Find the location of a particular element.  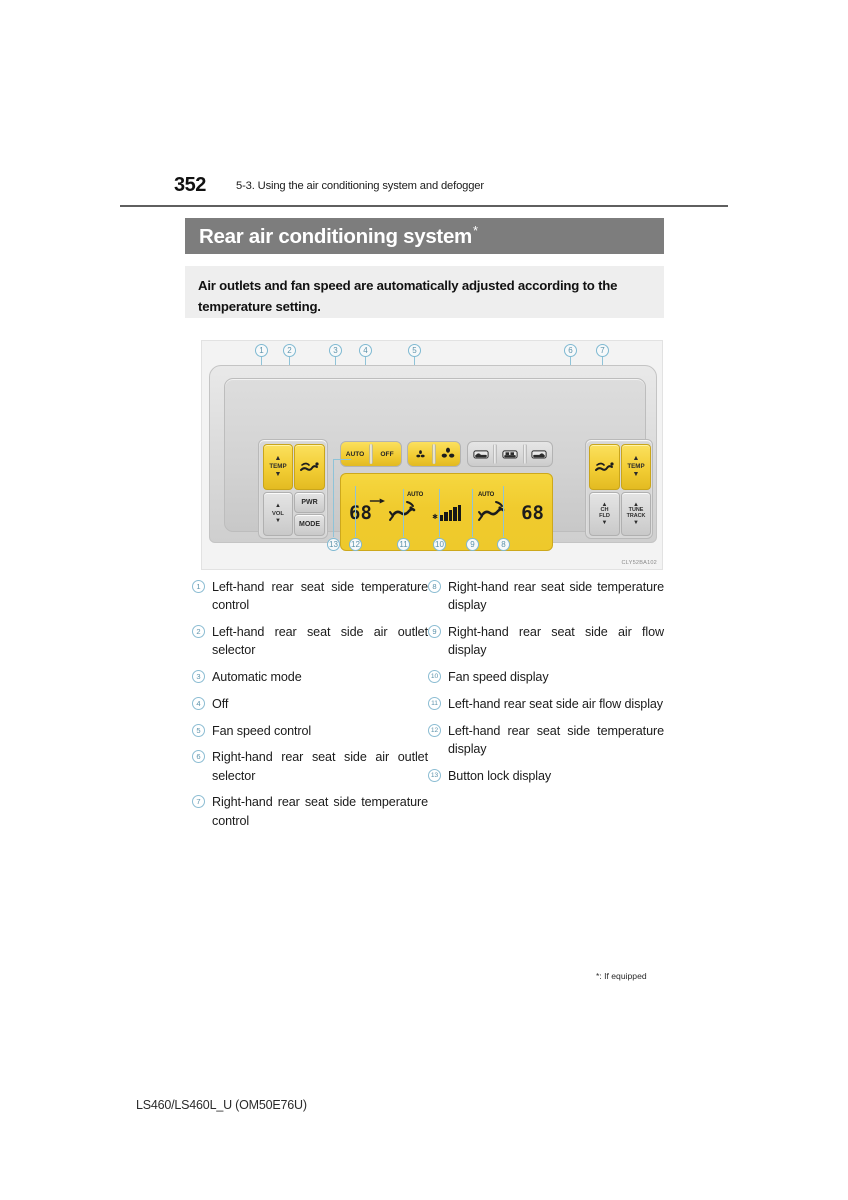

legend-label-10: Fan speed display is located at coordinates (498, 677).